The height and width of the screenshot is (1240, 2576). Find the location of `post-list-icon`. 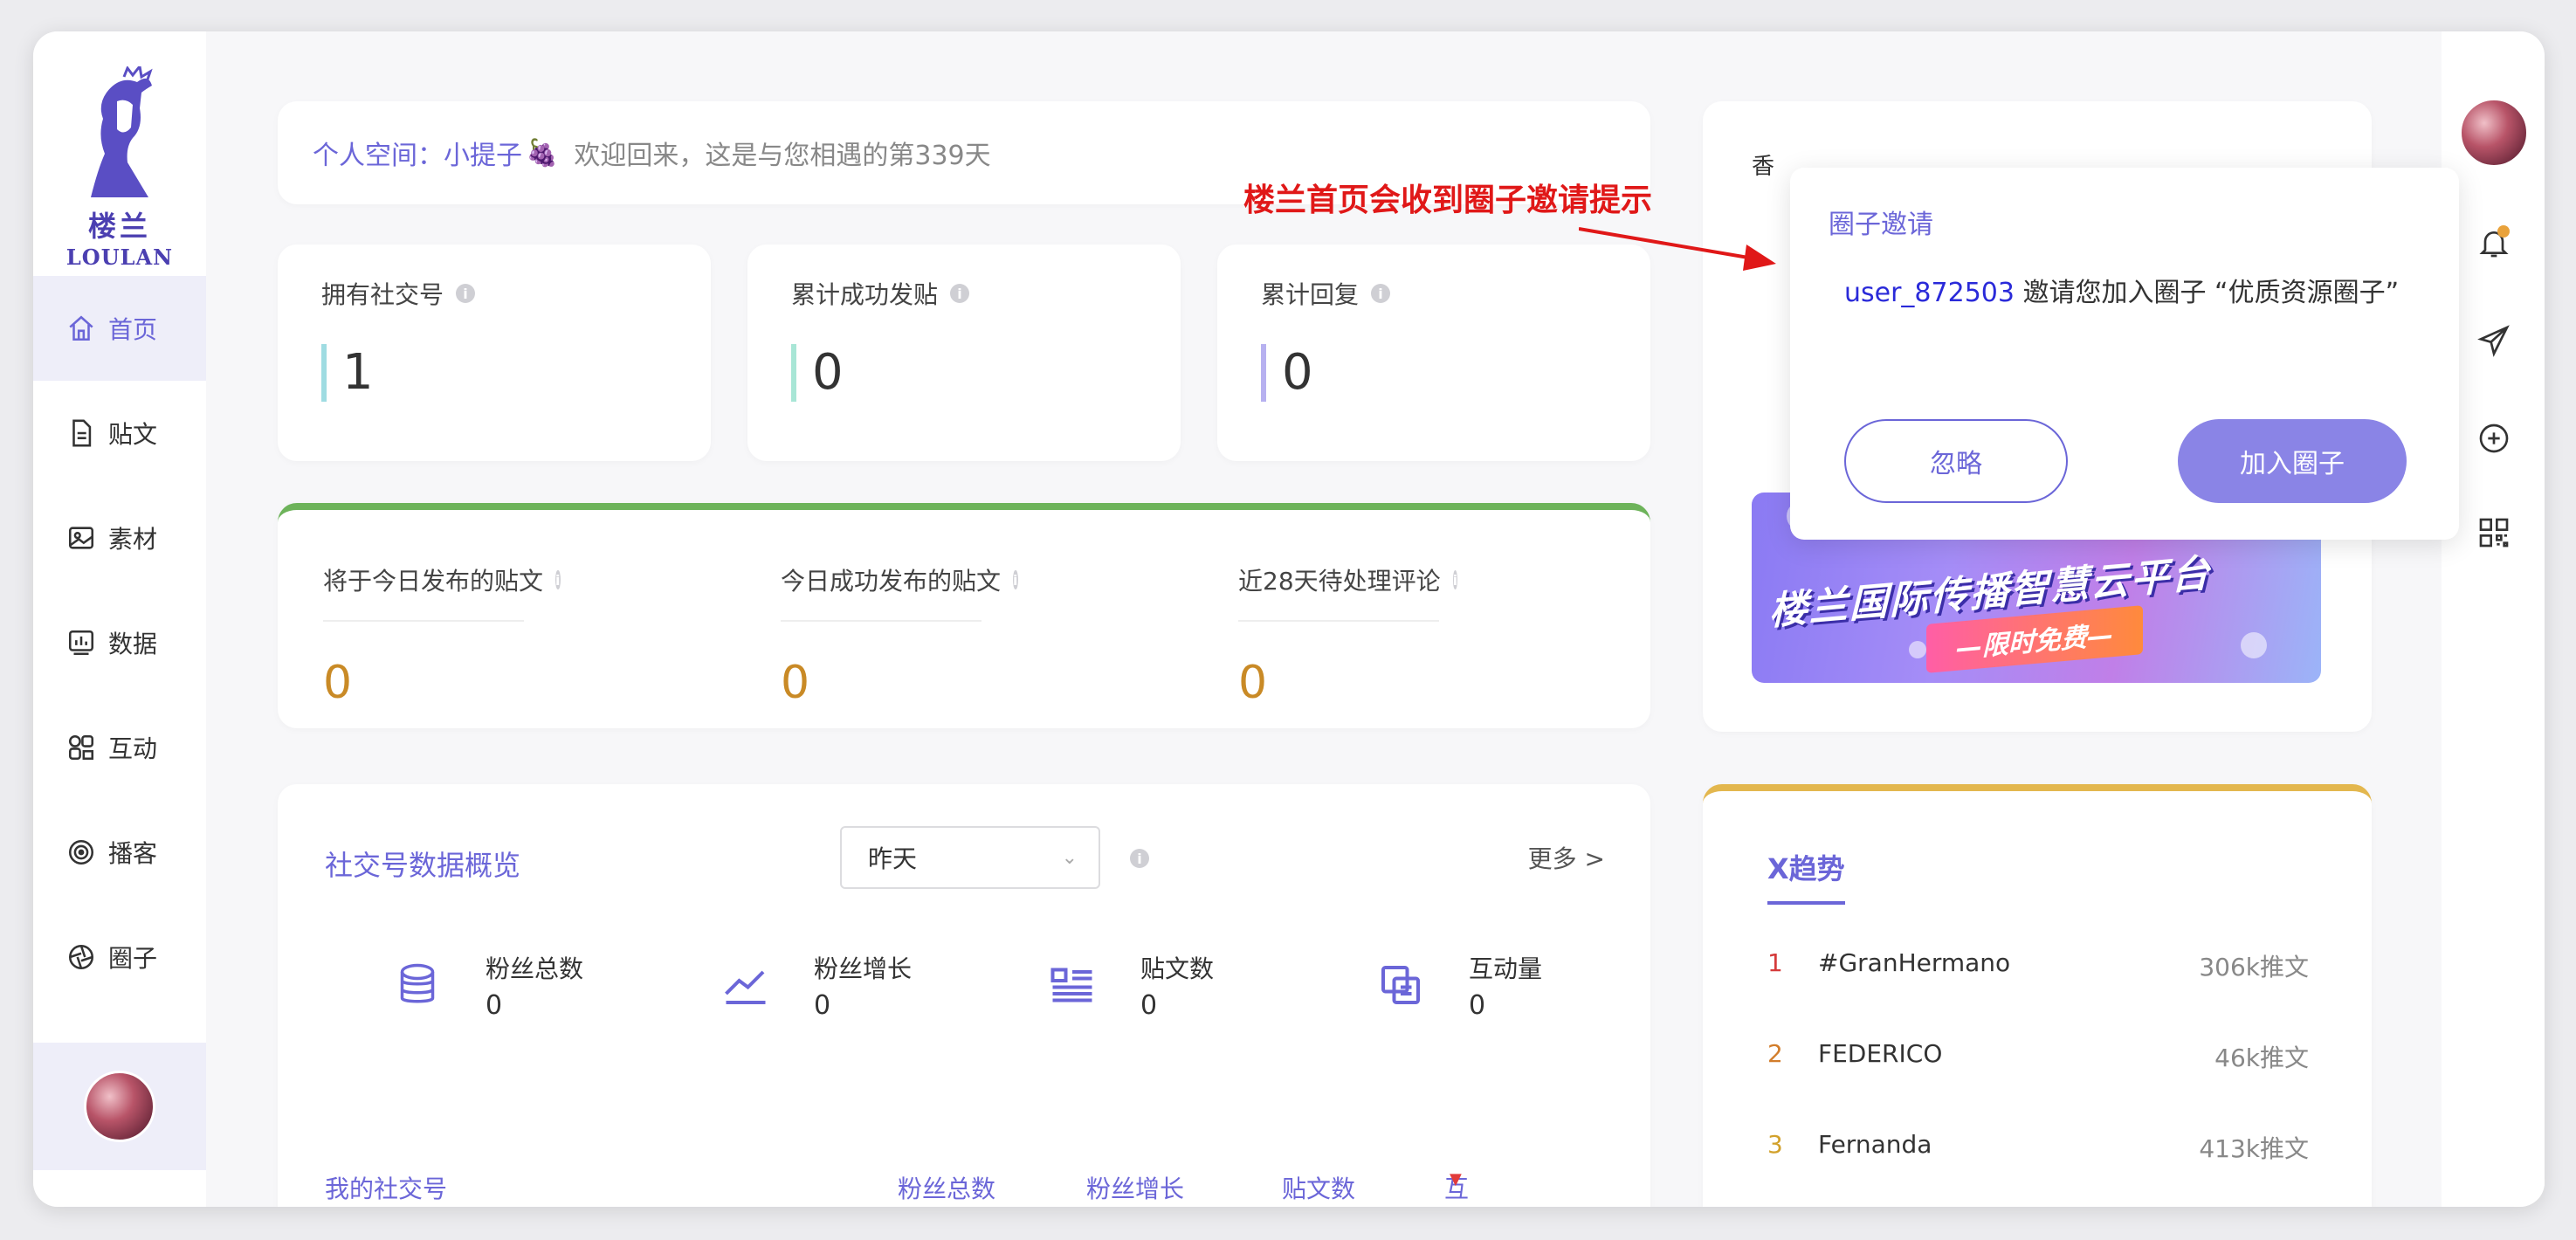

post-list-icon is located at coordinates (1072, 985).